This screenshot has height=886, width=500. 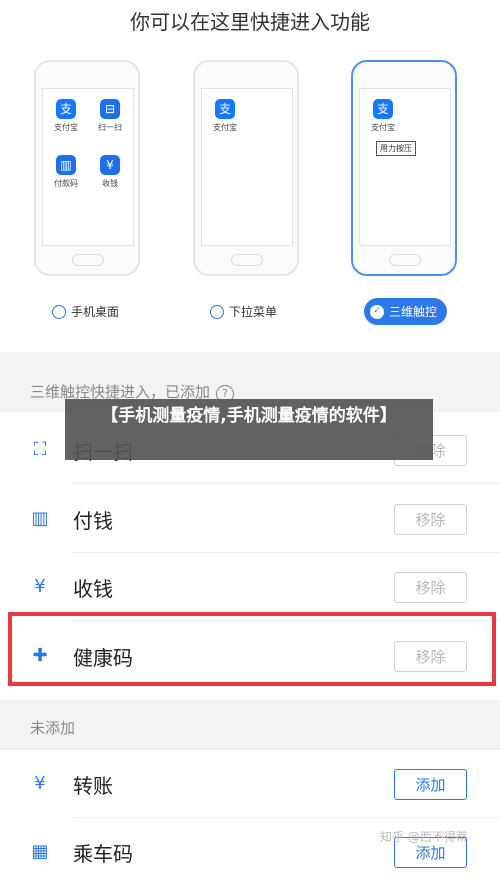 I want to click on phone-preview-3d-touch: 支支付宝 用力按压, so click(x=404, y=168).